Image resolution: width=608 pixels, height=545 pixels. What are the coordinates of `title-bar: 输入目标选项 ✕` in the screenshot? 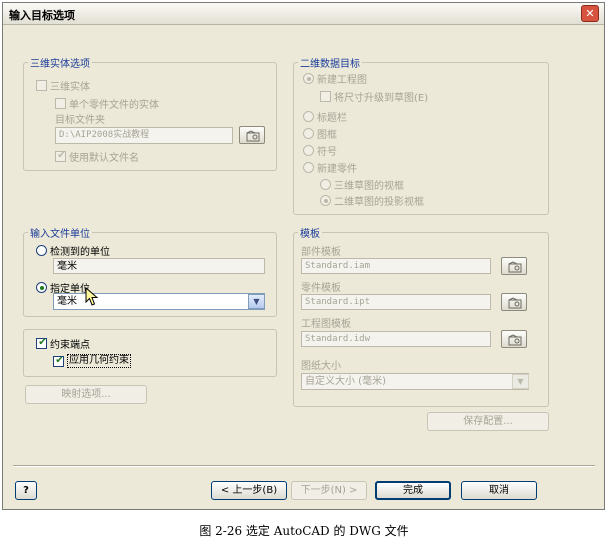 It's located at (303, 14).